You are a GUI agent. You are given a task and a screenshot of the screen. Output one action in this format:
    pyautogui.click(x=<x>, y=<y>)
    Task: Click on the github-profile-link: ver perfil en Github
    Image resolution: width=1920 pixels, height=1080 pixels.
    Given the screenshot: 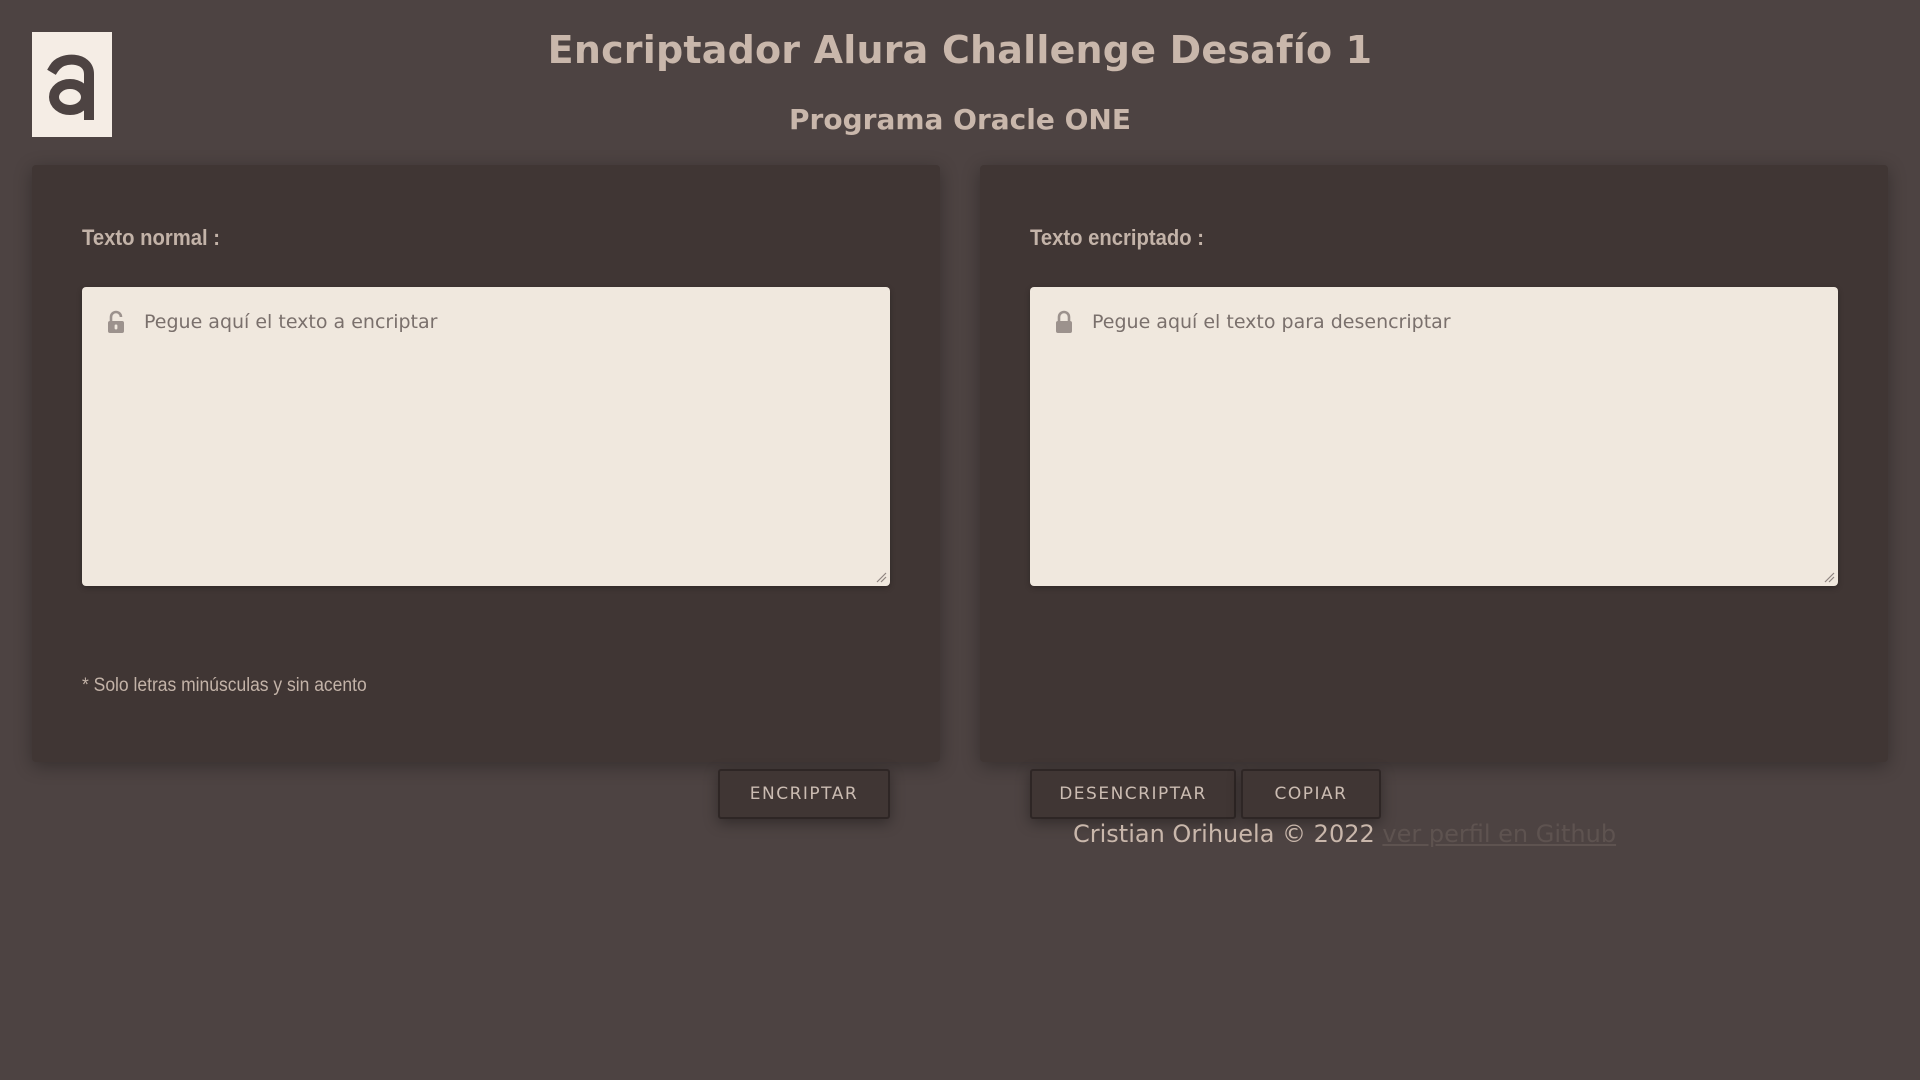 What is the action you would take?
    pyautogui.click(x=1499, y=834)
    